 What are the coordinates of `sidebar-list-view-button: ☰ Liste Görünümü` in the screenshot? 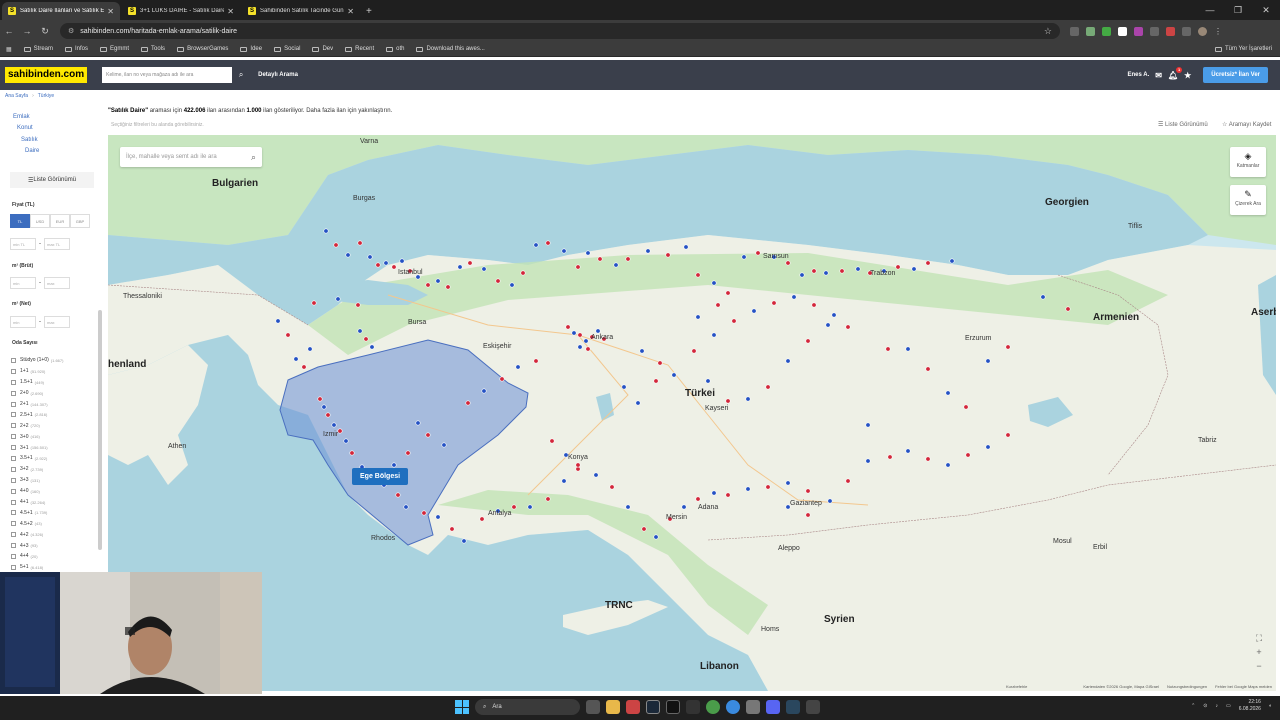 It's located at (52, 180).